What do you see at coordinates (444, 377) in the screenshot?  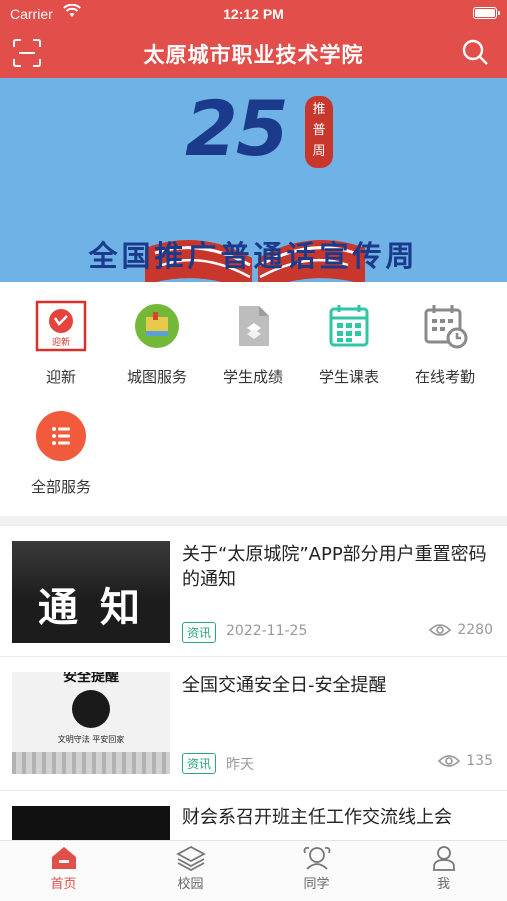 I see `service-label: 在线考勤` at bounding box center [444, 377].